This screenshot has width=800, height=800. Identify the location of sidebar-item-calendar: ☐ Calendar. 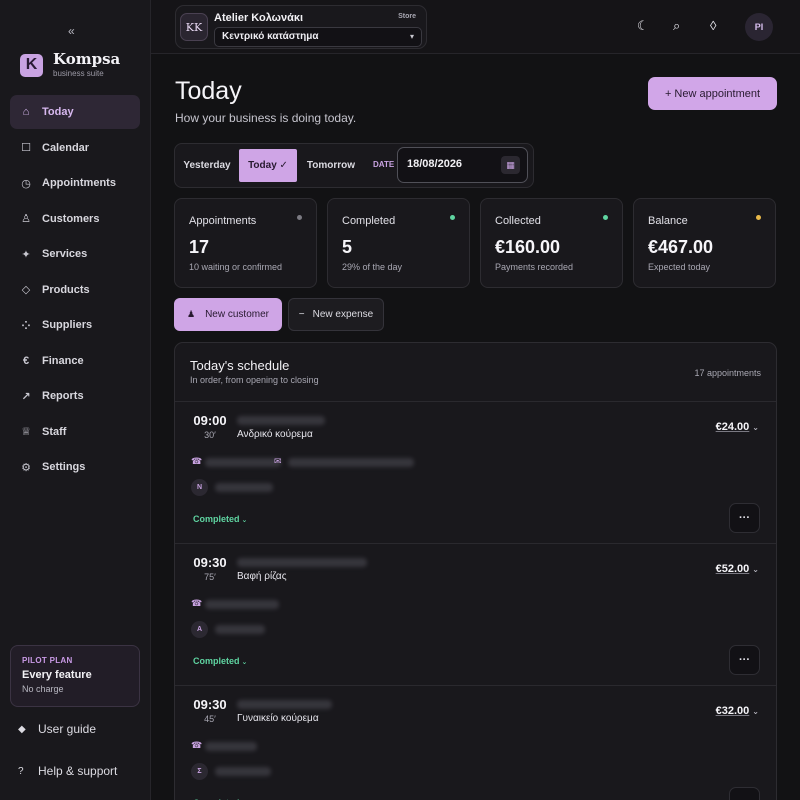
(75, 148).